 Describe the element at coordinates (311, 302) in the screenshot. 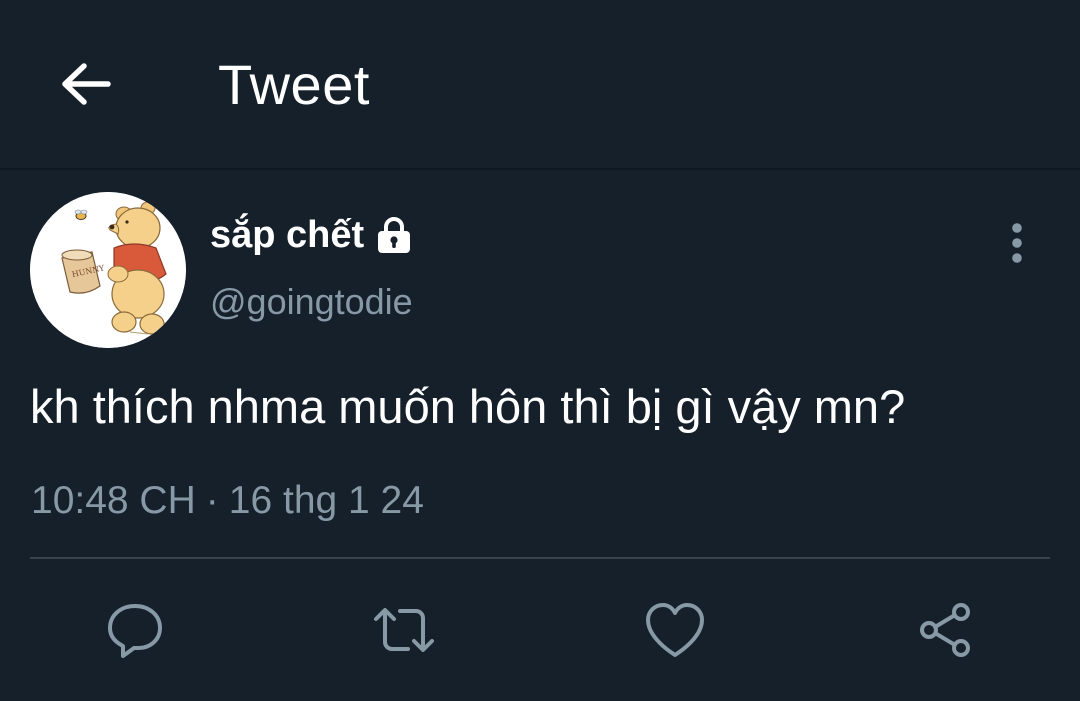

I see `author-handle: @goingtodie` at that location.